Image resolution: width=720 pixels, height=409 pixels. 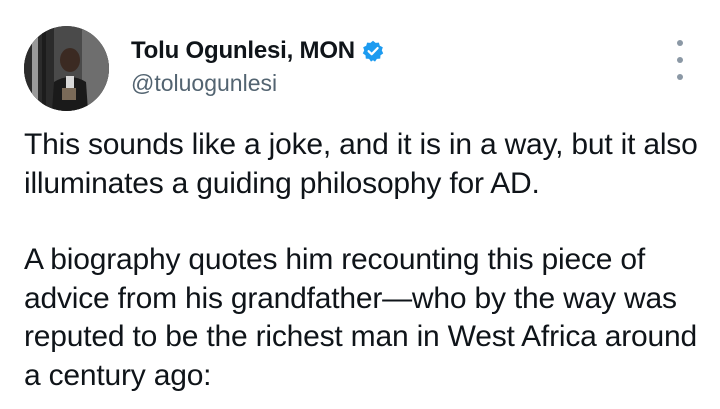 I want to click on display-name-row: Tolu Ogunlesi, MON, so click(x=257, y=51).